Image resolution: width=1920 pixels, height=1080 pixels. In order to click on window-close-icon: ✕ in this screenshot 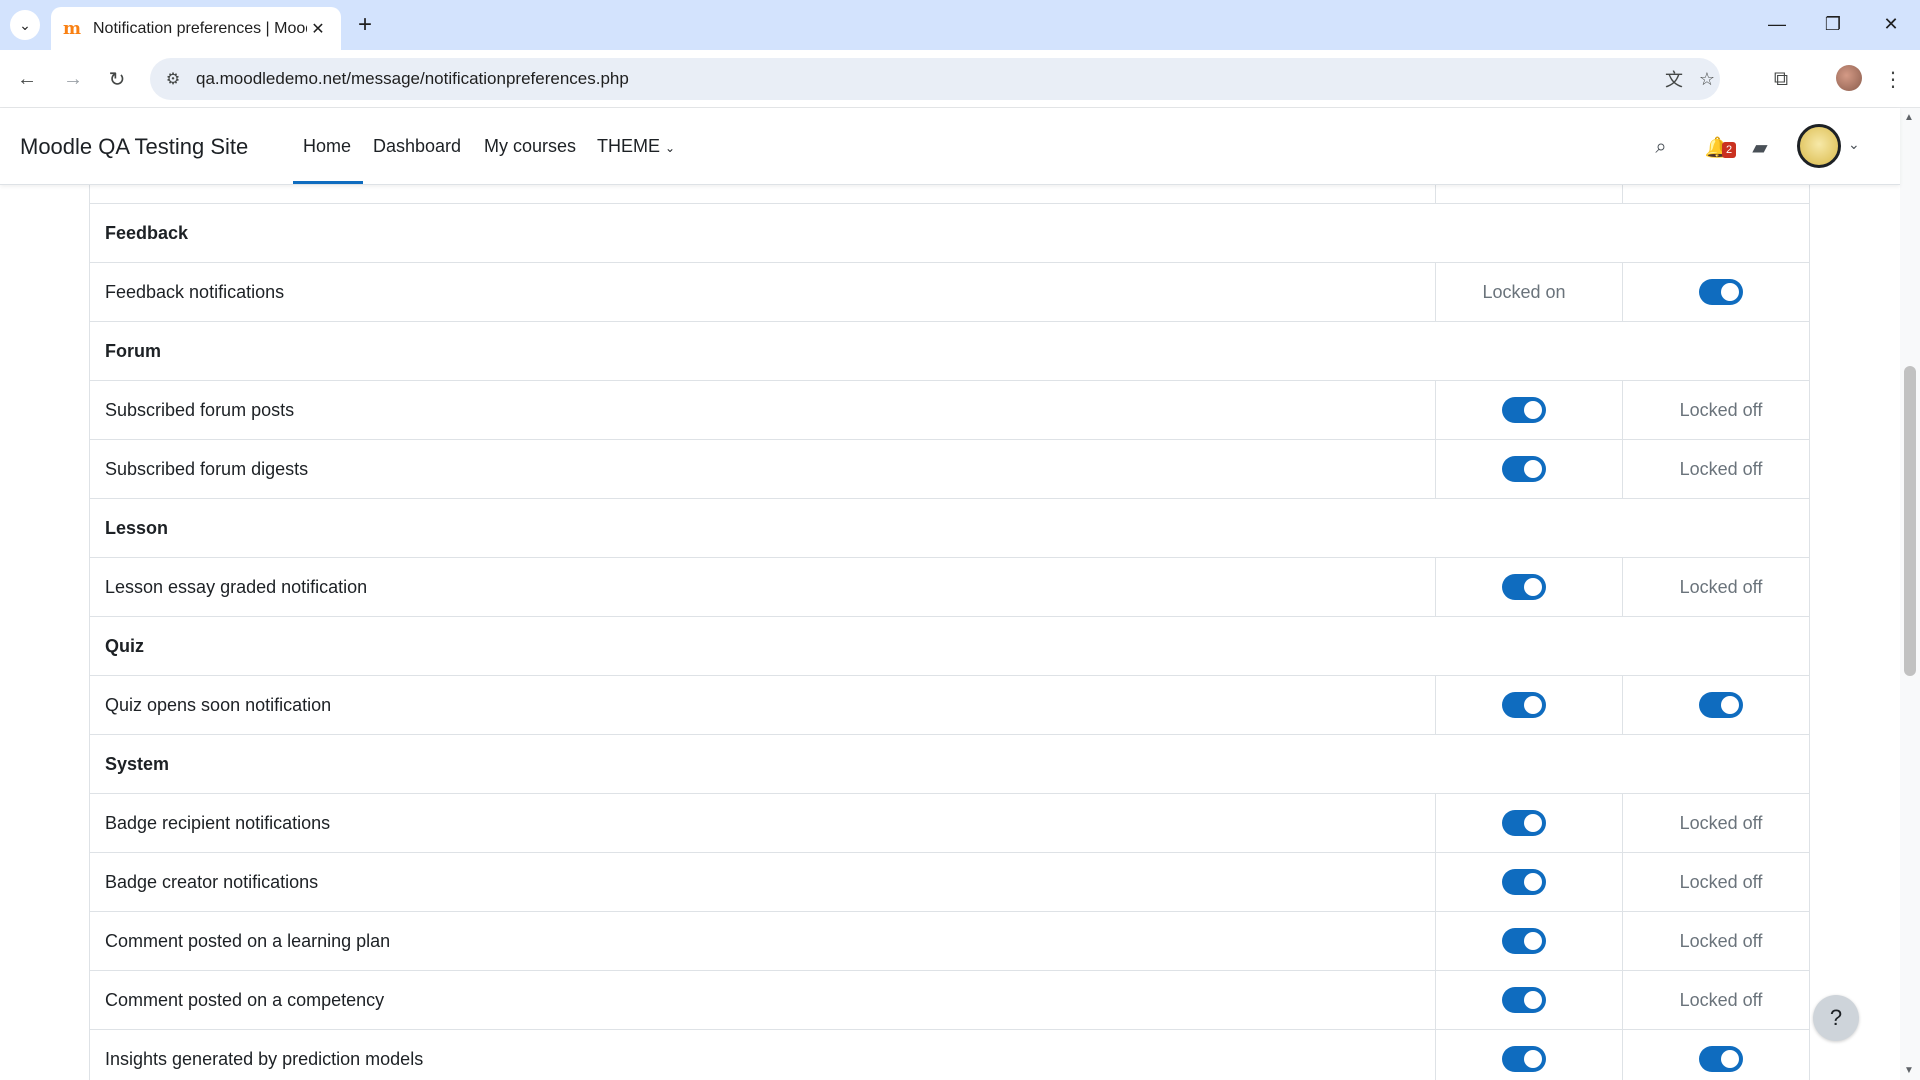, I will do `click(1891, 24)`.